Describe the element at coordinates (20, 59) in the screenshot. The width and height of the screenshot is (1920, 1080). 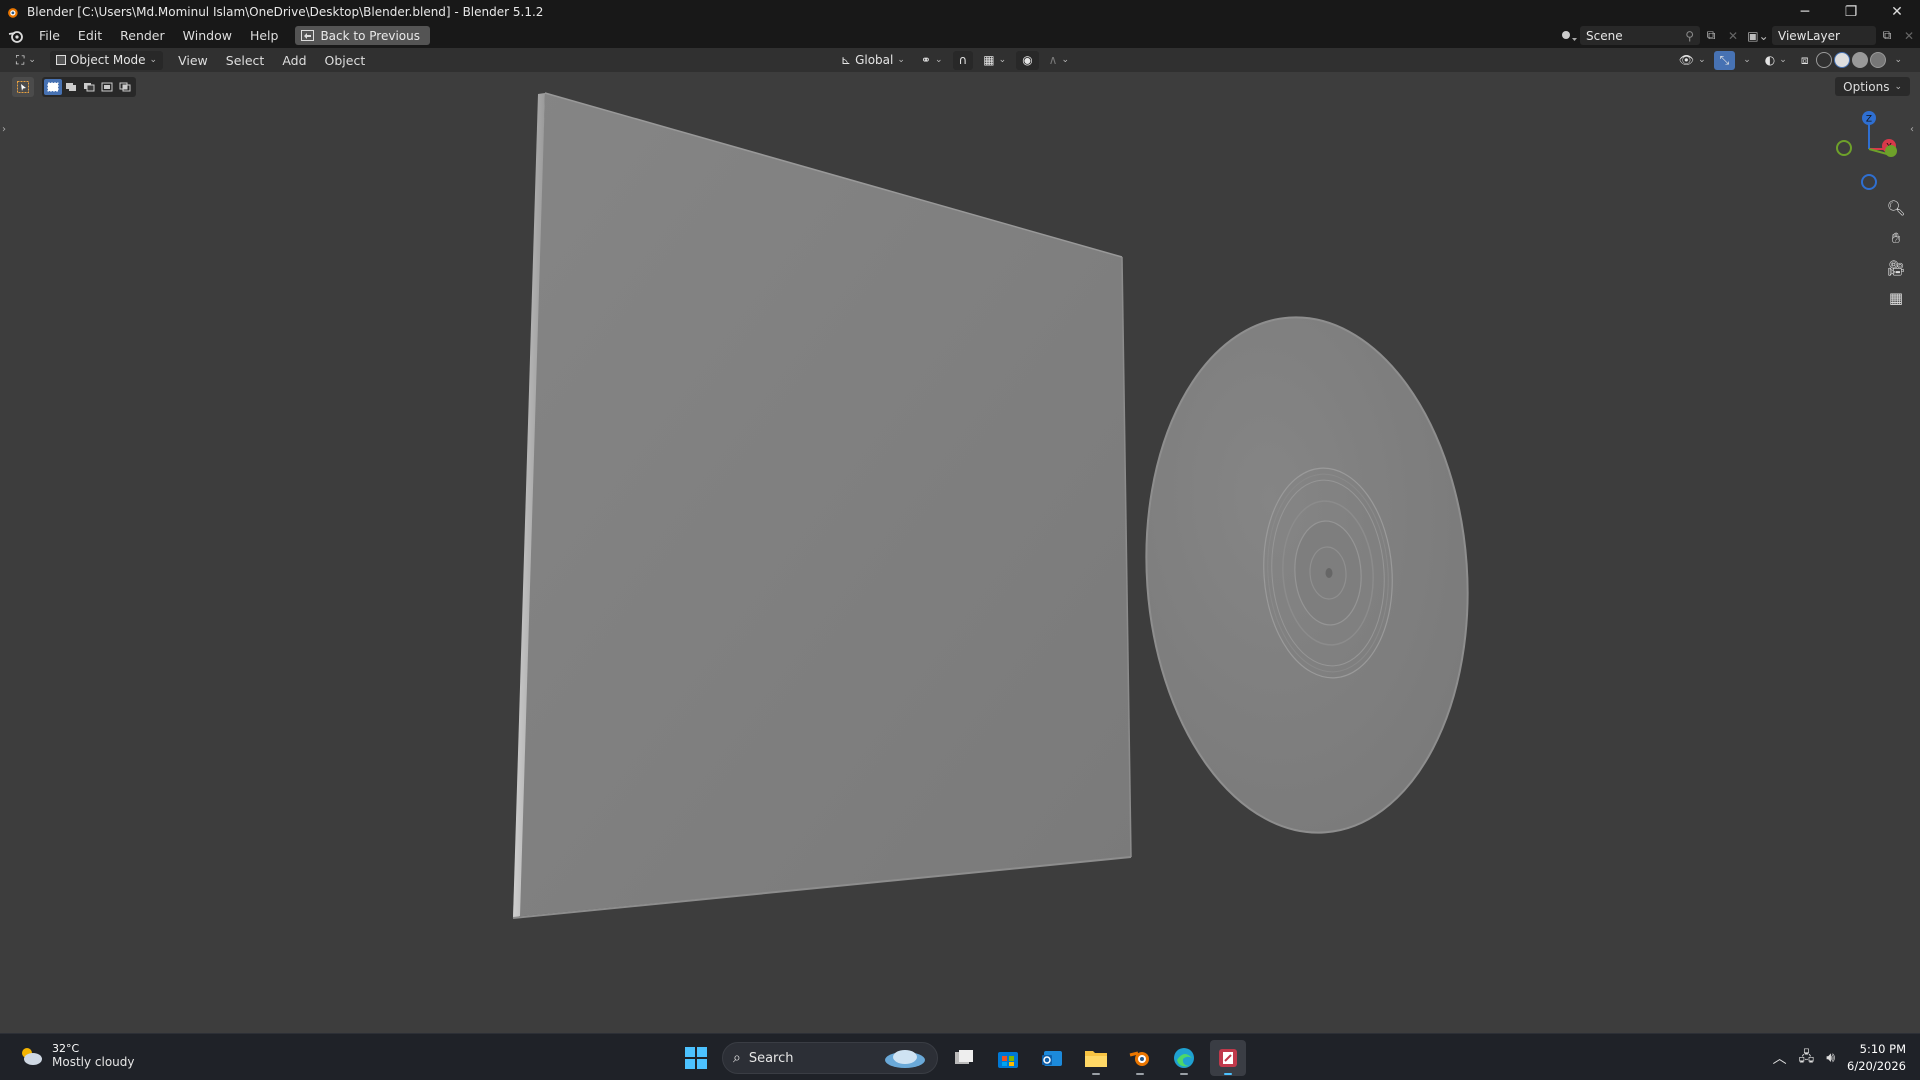
I see `editor-type-icon: ⛶` at that location.